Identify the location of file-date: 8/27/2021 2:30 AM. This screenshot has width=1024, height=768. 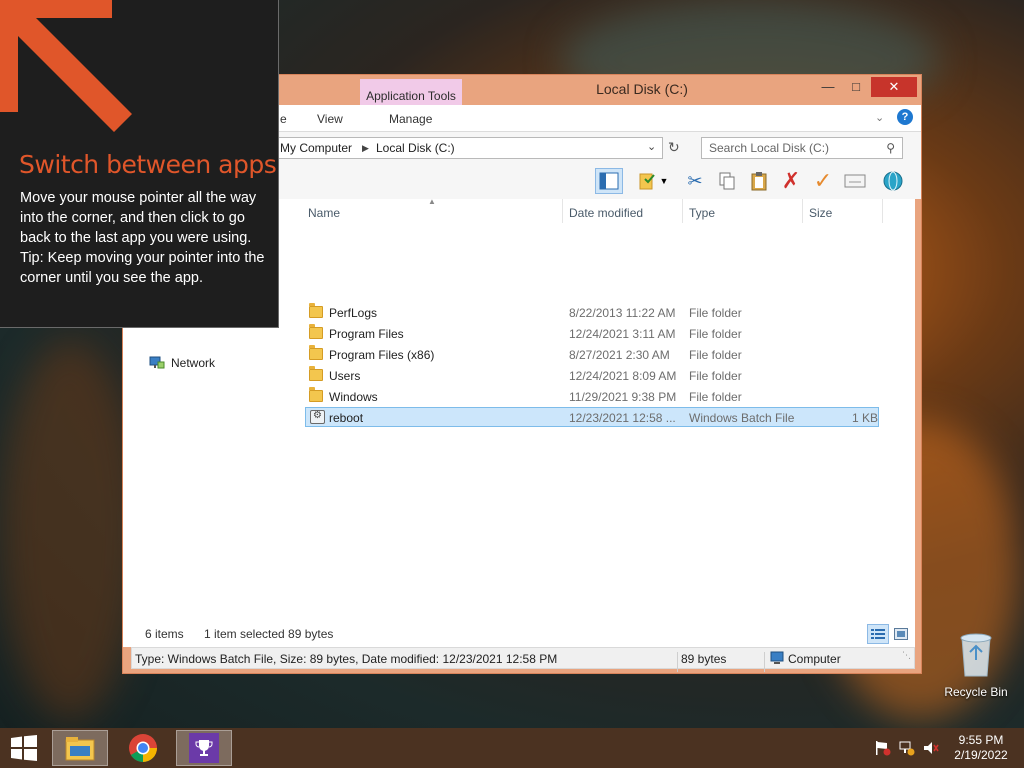
(619, 355).